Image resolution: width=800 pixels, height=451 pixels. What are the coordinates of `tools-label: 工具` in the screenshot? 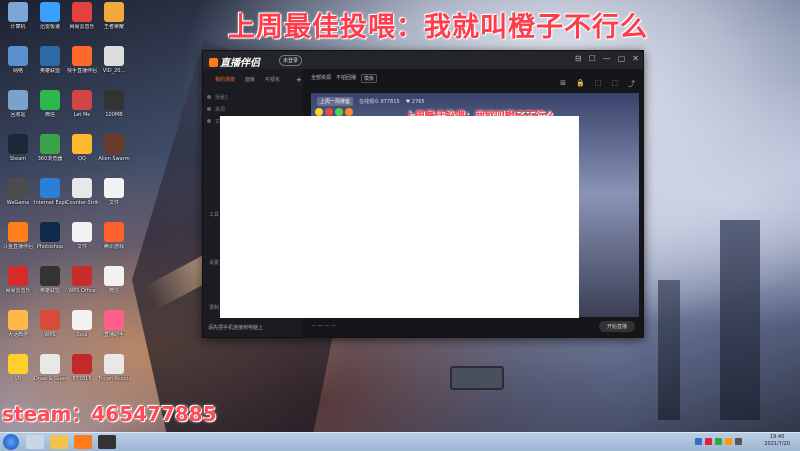 It's located at (214, 214).